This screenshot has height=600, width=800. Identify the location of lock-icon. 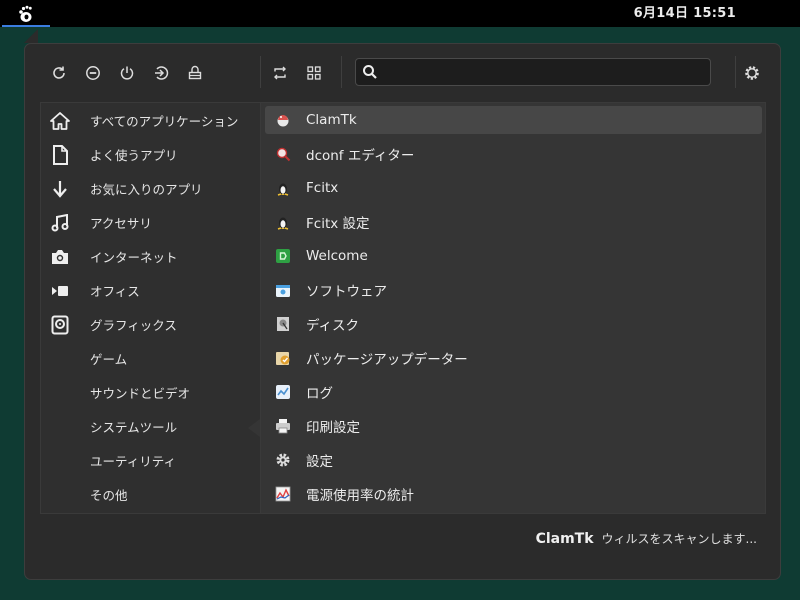
(93, 73).